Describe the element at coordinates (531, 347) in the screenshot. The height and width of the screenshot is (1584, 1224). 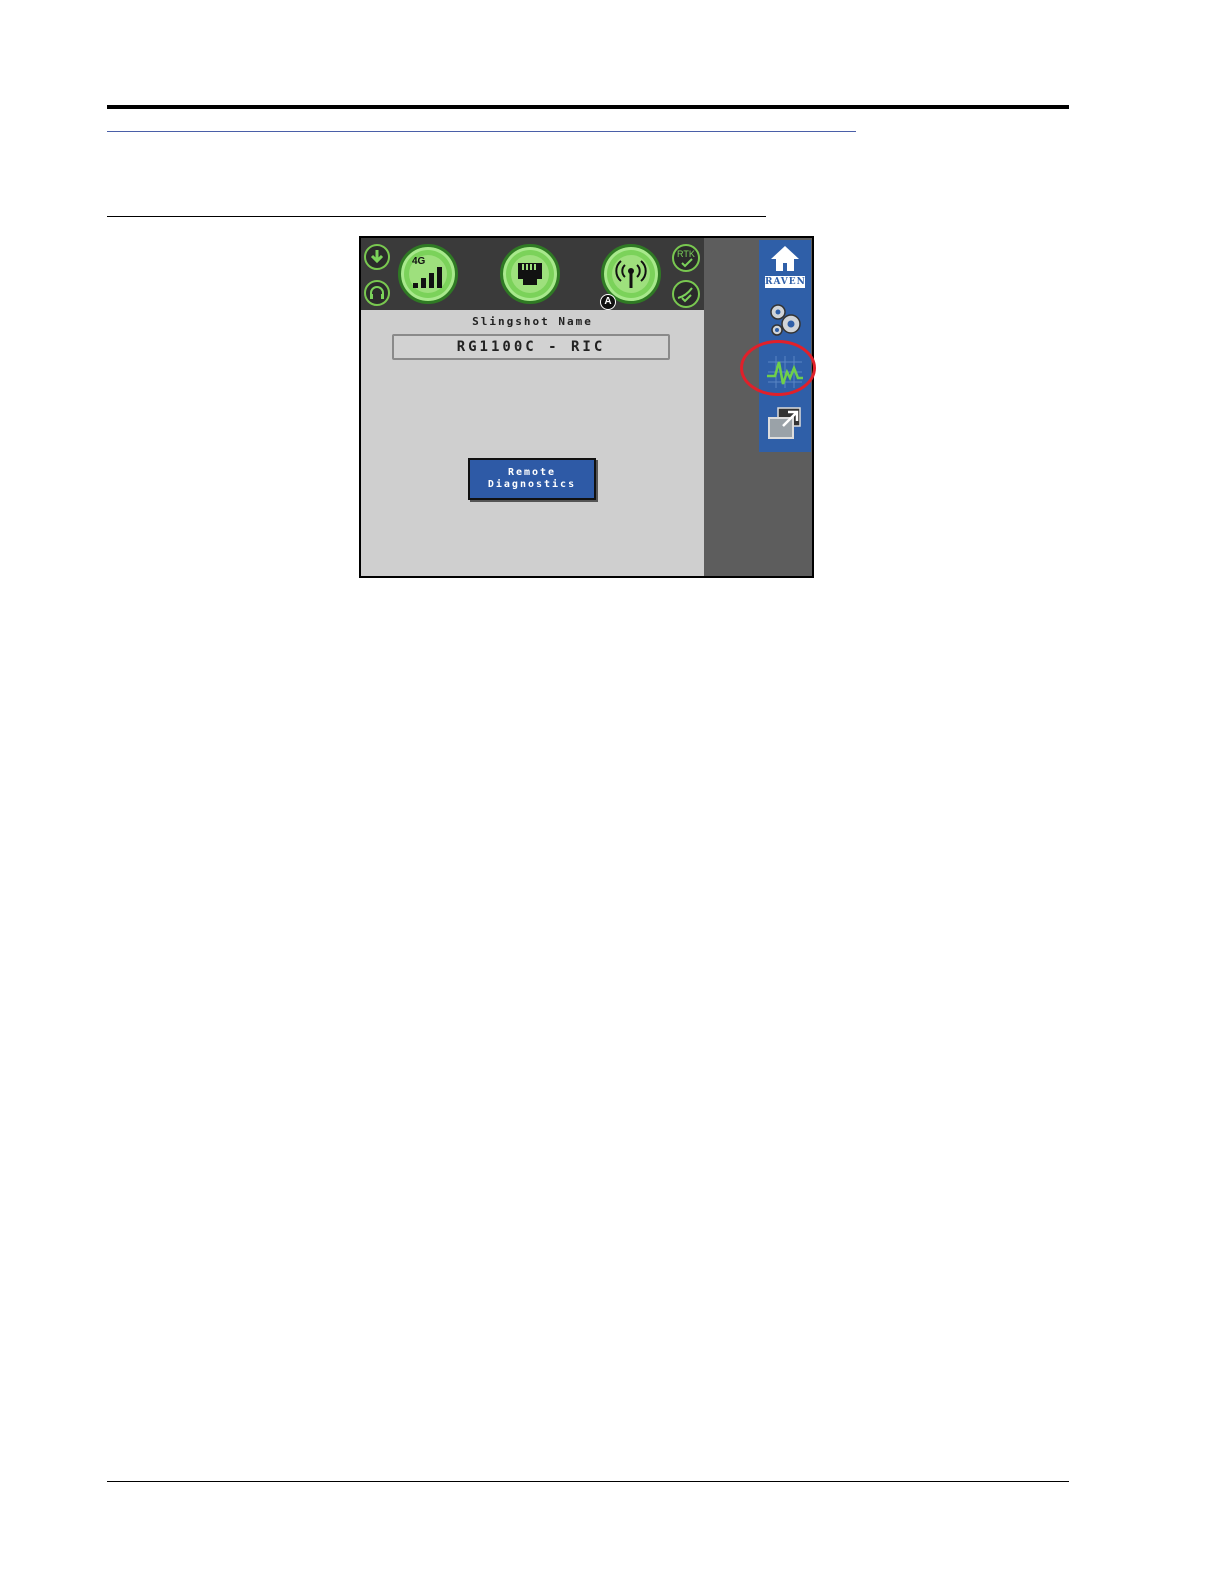
I see `slingshot-name-field: RG1100C - RIC` at that location.